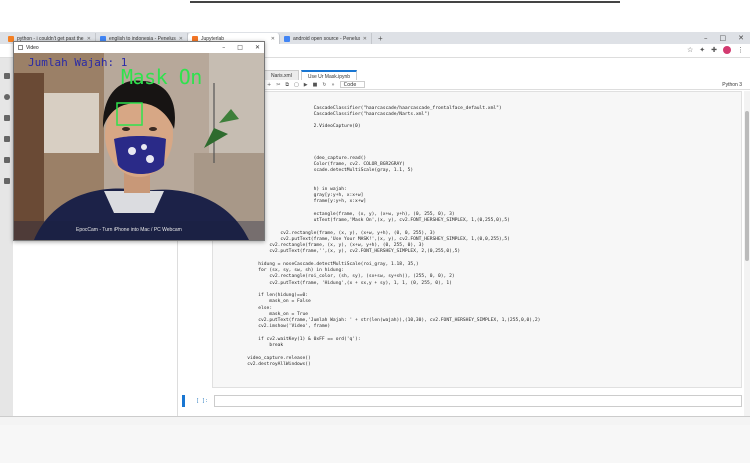 The width and height of the screenshot is (750, 463). I want to click on activity-bar, so click(6, 237).